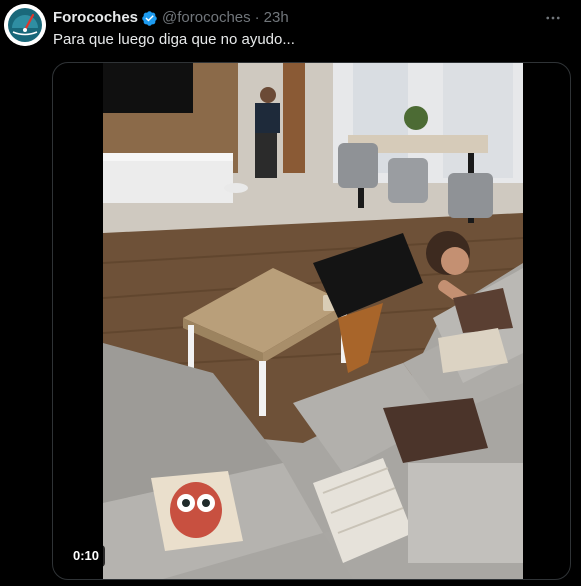 The width and height of the screenshot is (581, 586). I want to click on author-name: Forocoches, so click(95, 18).